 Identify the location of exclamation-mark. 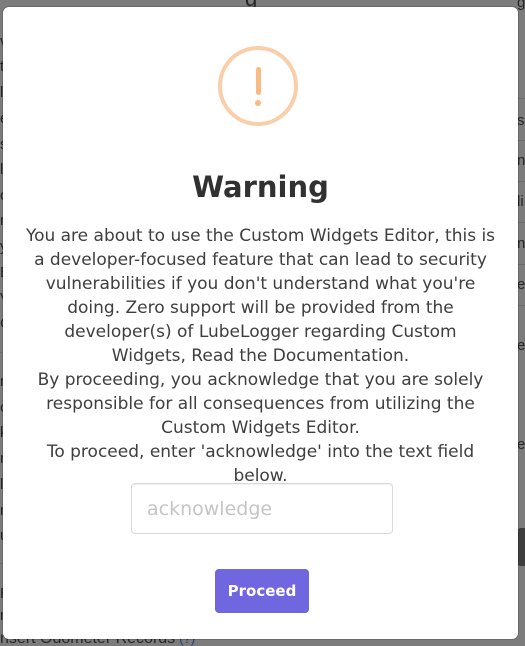
(258, 86).